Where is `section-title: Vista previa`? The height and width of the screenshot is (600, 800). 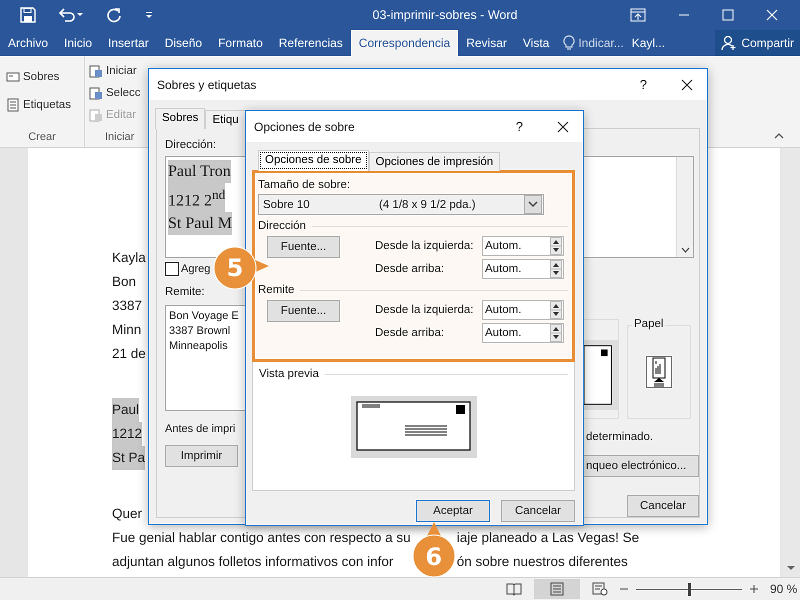 section-title: Vista previa is located at coordinates (289, 374).